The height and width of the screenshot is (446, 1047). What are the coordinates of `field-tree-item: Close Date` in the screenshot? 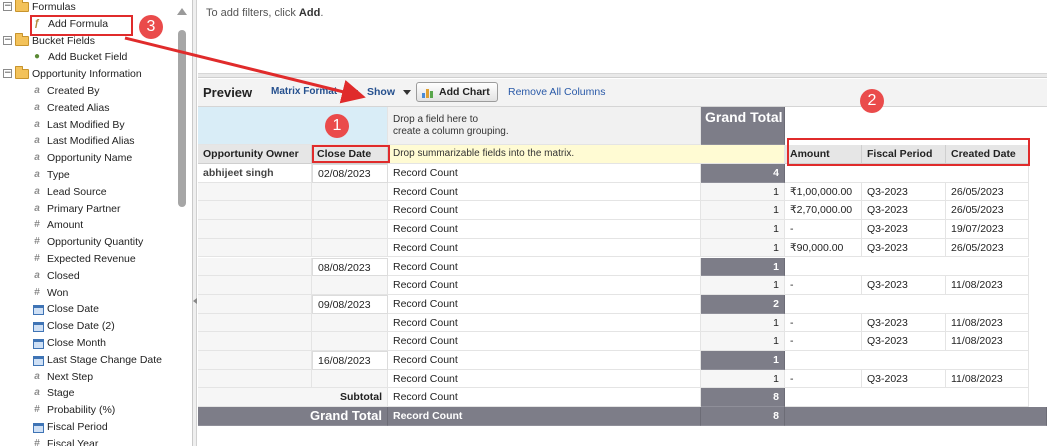 It's located at (87, 309).